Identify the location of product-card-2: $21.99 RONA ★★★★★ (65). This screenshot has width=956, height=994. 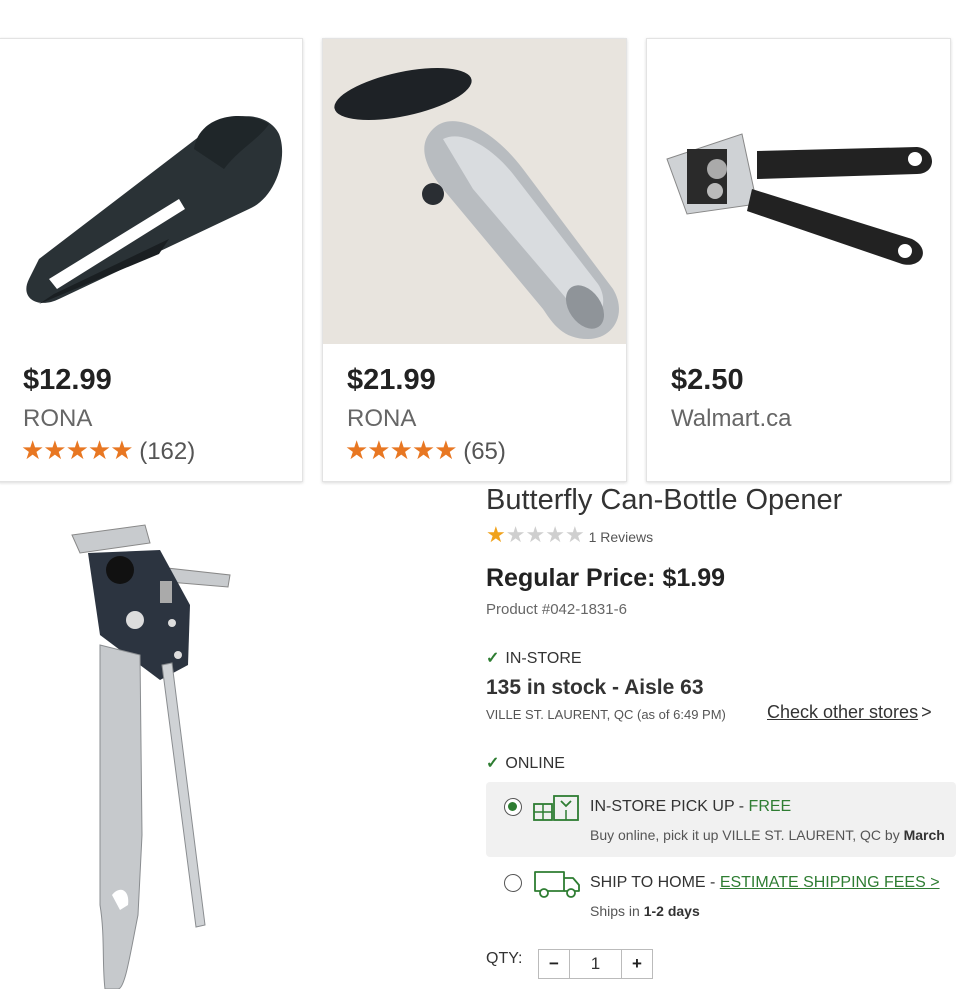
(474, 260).